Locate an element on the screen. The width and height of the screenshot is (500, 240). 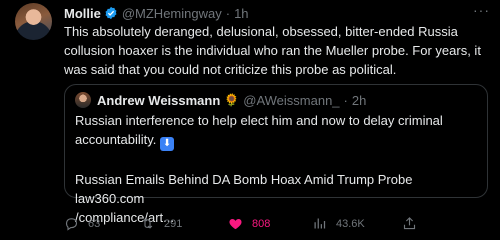
quoted-tweet-header: Andrew Weissmann 🌻 @AWeissmann_ · 2h is located at coordinates (220, 100).